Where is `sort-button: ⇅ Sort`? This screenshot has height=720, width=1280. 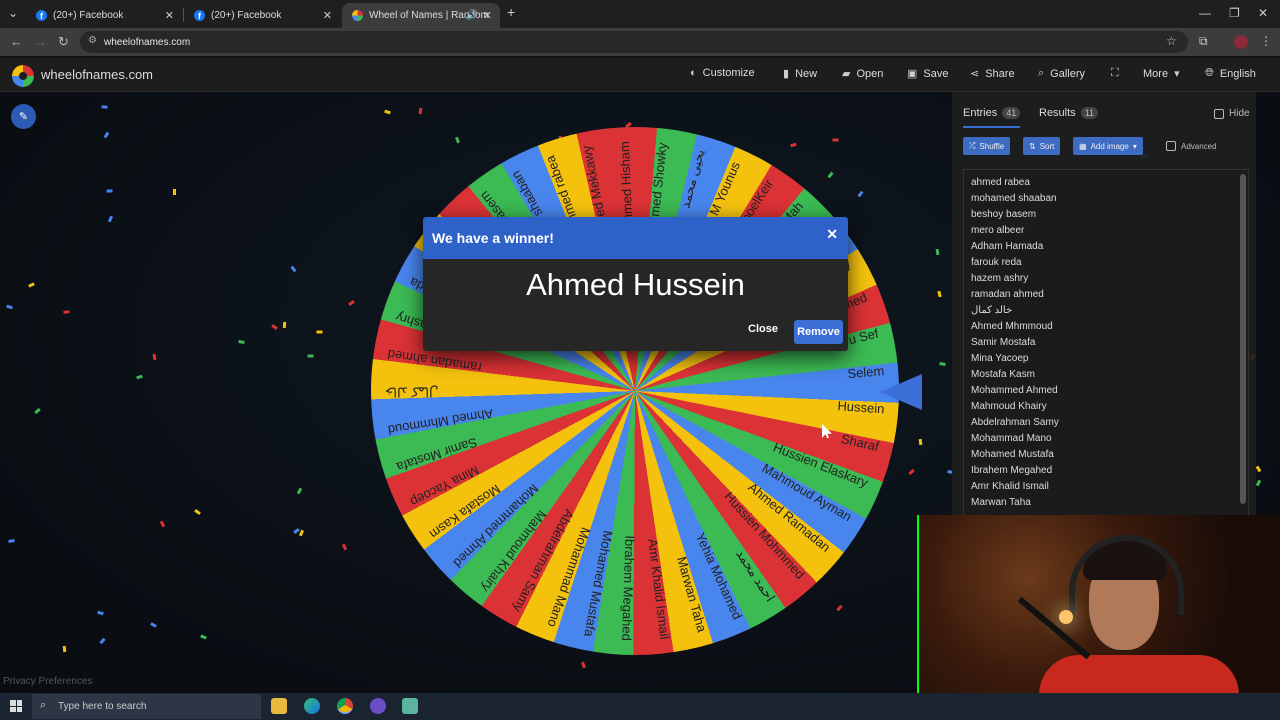
sort-button: ⇅ Sort is located at coordinates (1042, 146).